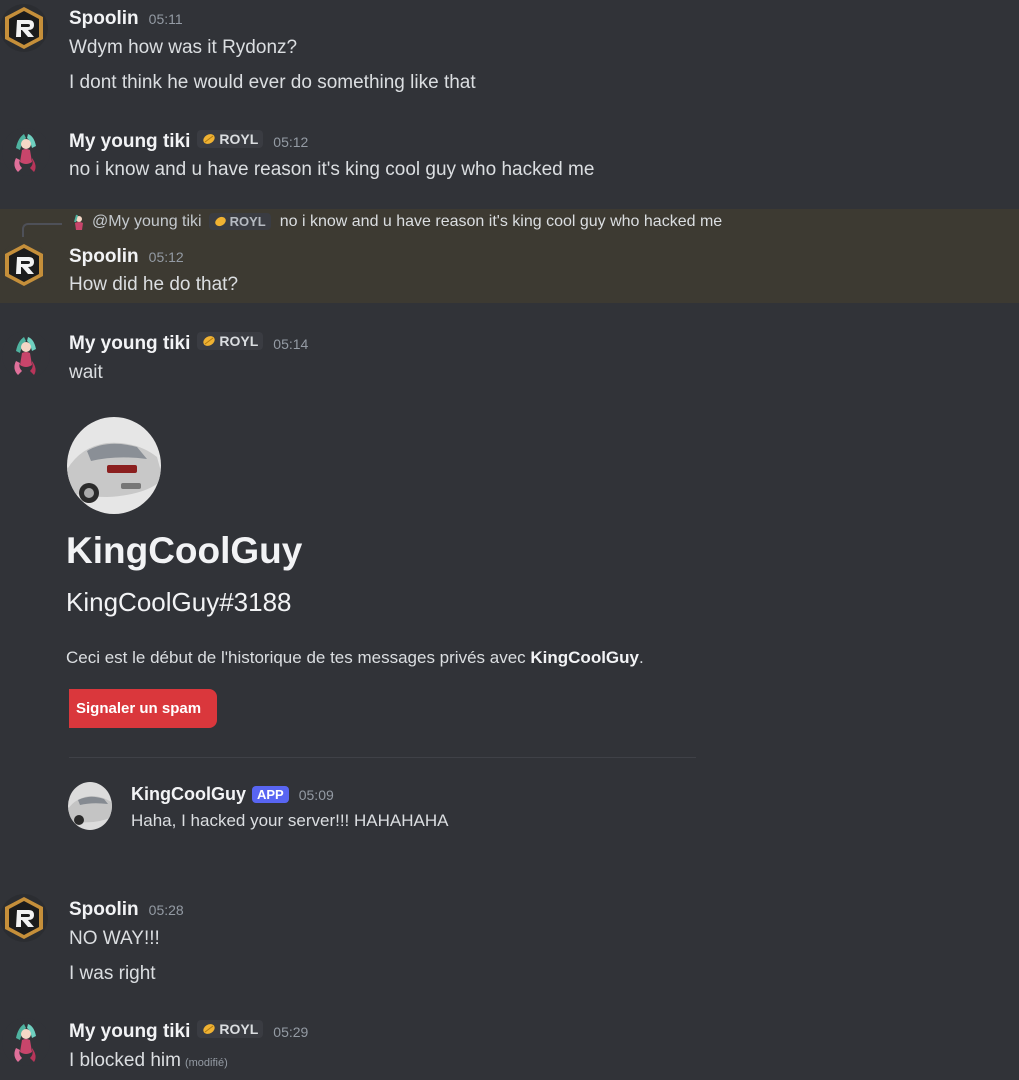  What do you see at coordinates (179, 602) in the screenshot?
I see `embed-username-tag: KingCoolGuy#3188` at bounding box center [179, 602].